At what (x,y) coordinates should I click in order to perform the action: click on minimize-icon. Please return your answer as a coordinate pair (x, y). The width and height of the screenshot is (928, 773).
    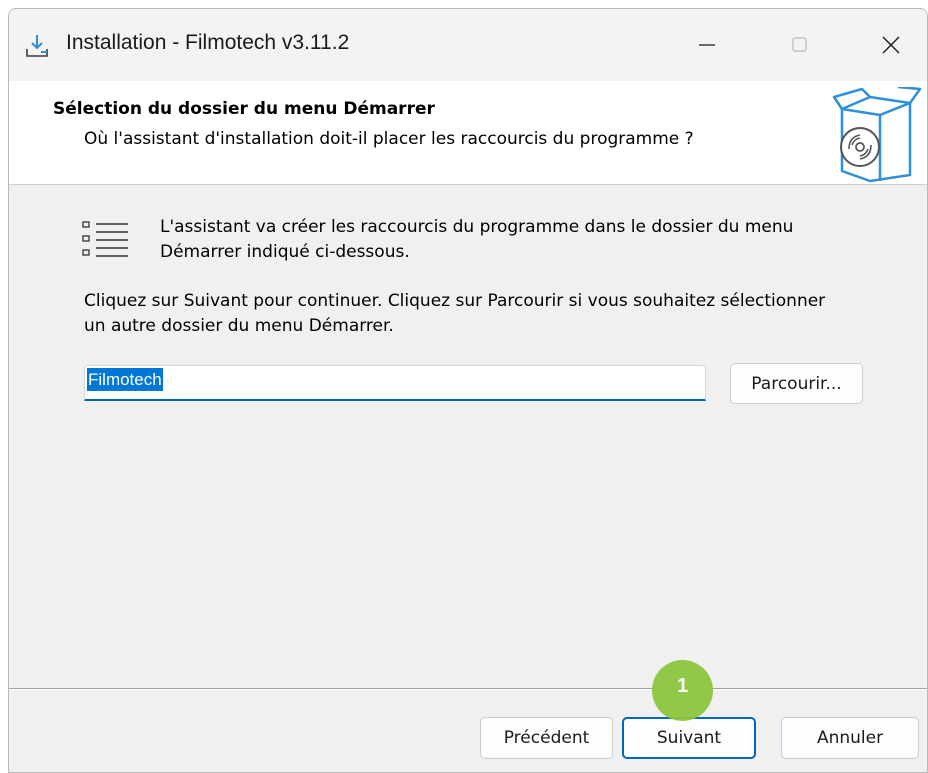
    Looking at the image, I should click on (707, 45).